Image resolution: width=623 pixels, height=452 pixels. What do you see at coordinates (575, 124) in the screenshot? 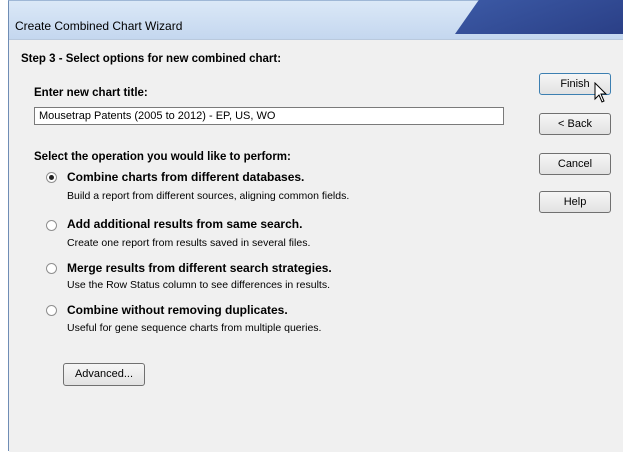
I see `back-button: < Back` at bounding box center [575, 124].